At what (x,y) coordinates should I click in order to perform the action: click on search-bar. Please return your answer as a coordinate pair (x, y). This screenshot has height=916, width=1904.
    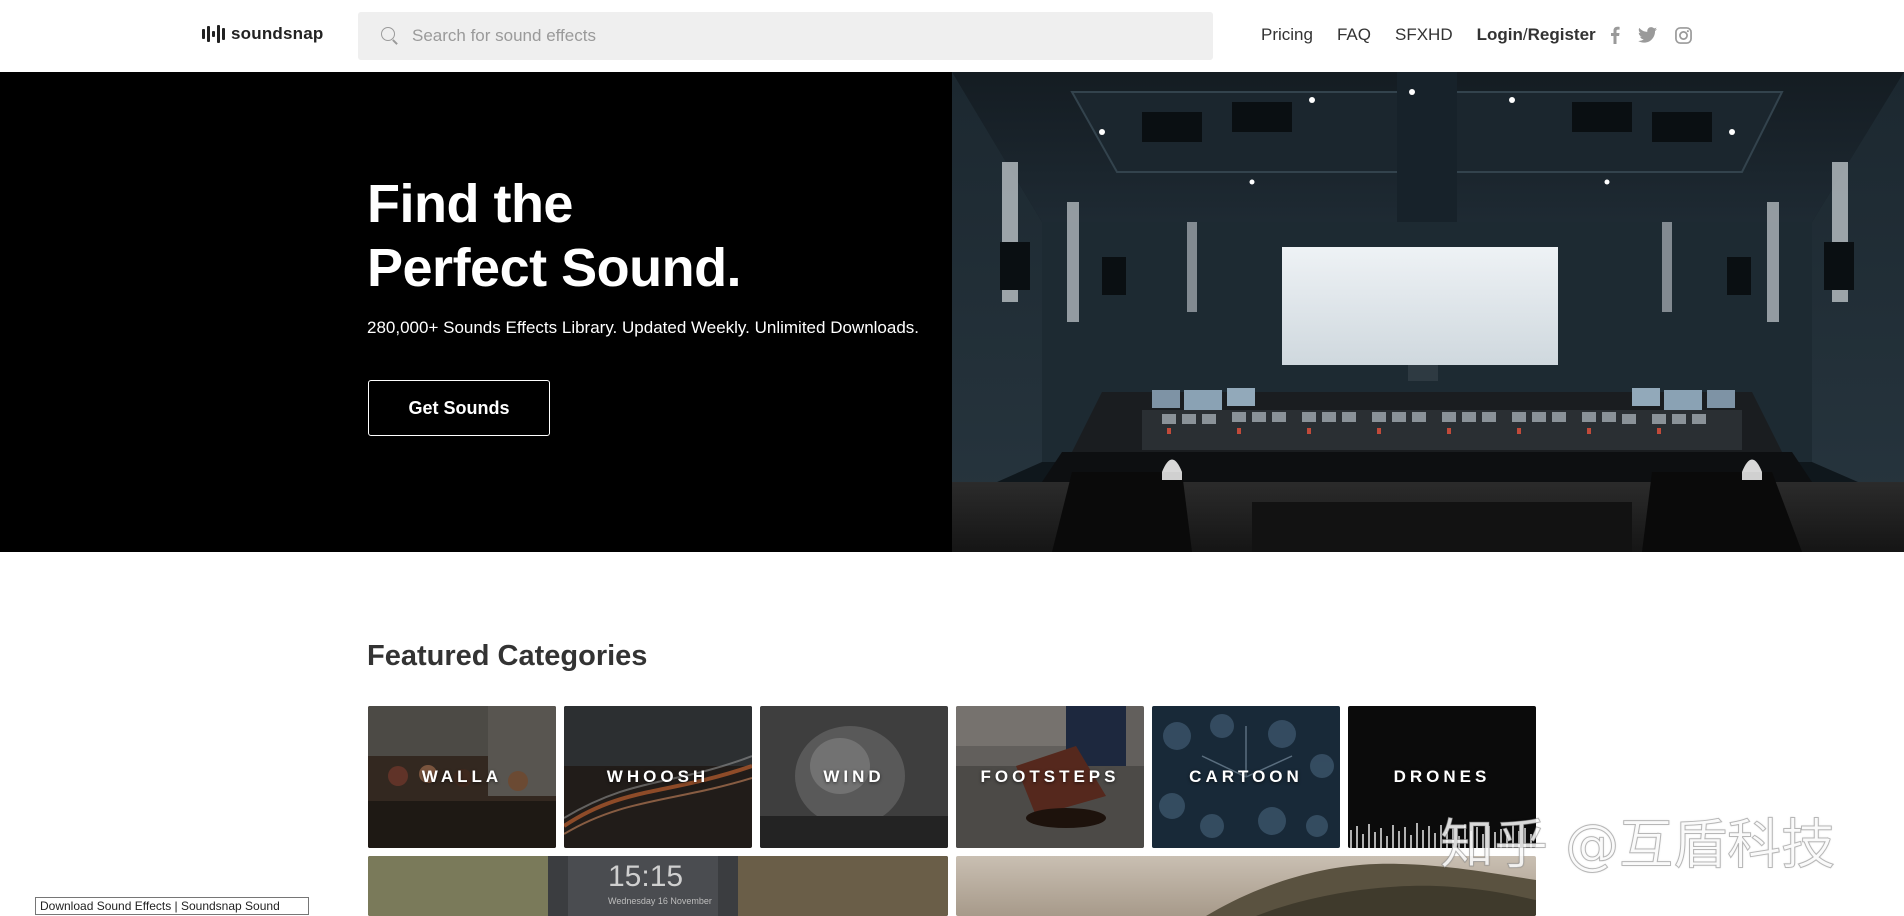
    Looking at the image, I should click on (785, 36).